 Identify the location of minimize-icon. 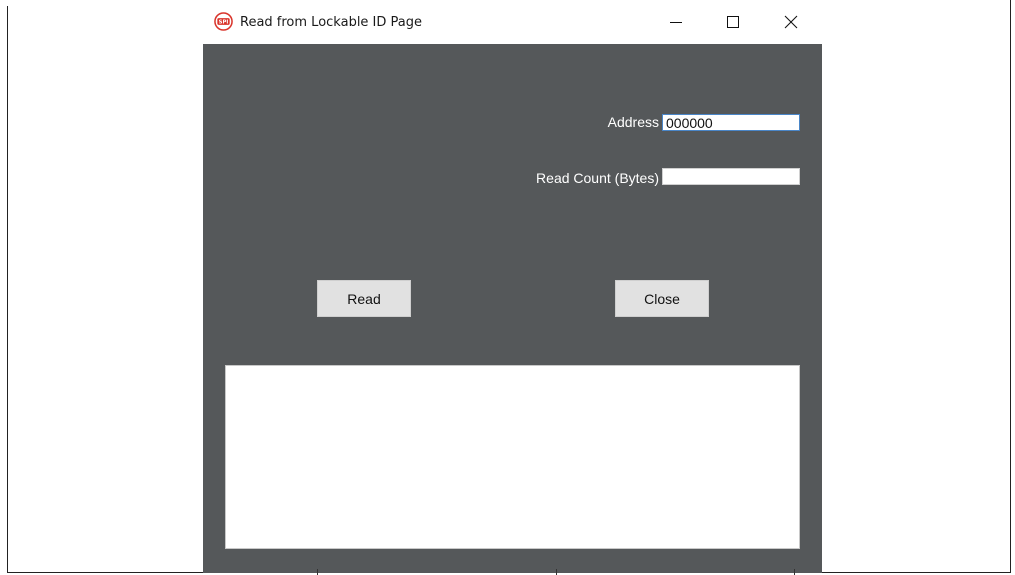
(676, 22).